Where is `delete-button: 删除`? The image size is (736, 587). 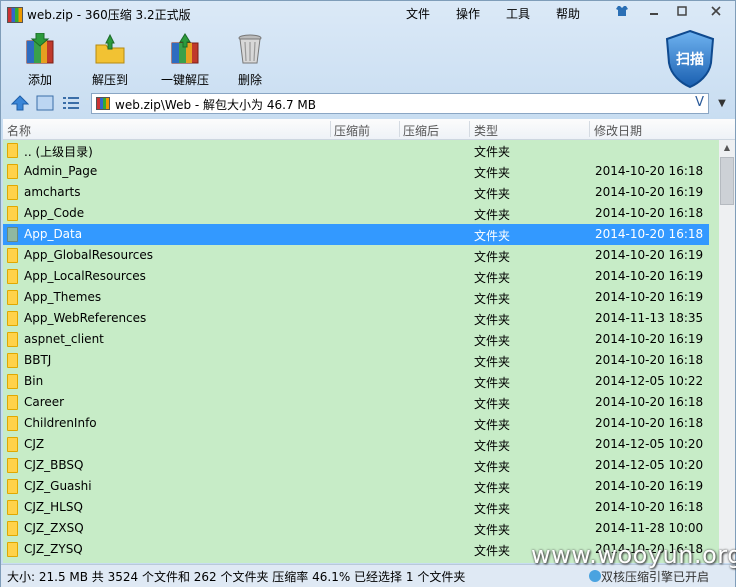 delete-button: 删除 is located at coordinates (250, 60).